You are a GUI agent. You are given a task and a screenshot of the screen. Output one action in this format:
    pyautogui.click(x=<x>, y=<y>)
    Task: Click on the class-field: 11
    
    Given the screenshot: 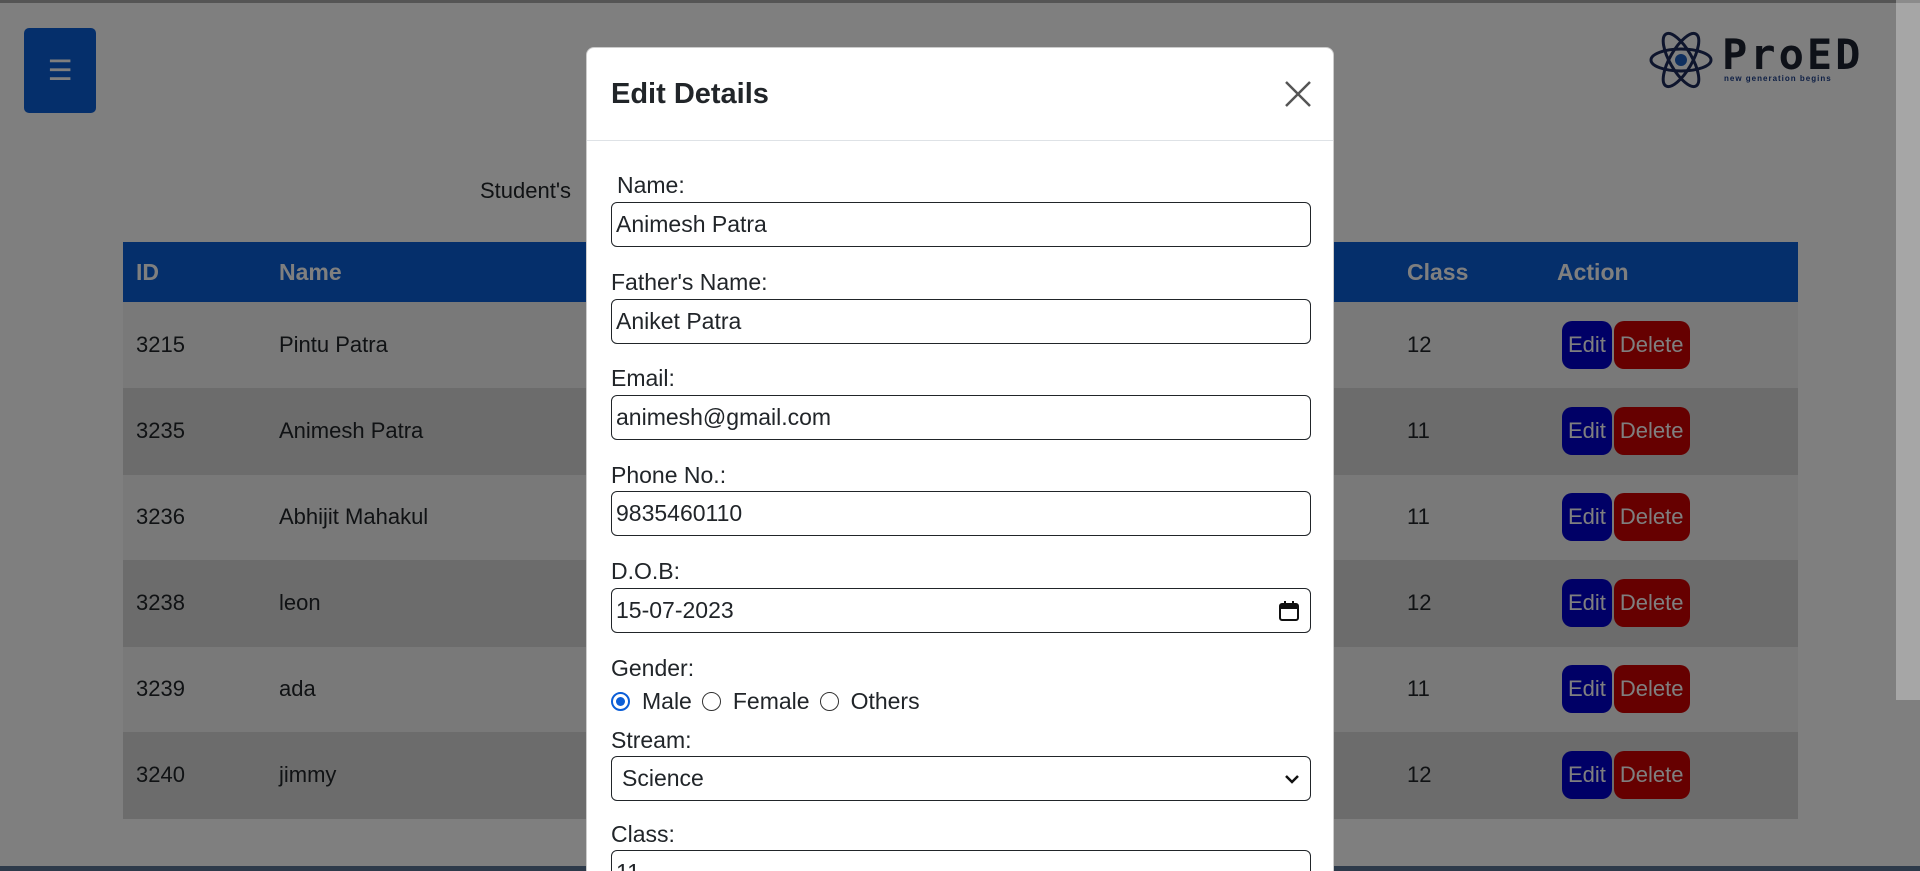 What is the action you would take?
    pyautogui.click(x=961, y=860)
    